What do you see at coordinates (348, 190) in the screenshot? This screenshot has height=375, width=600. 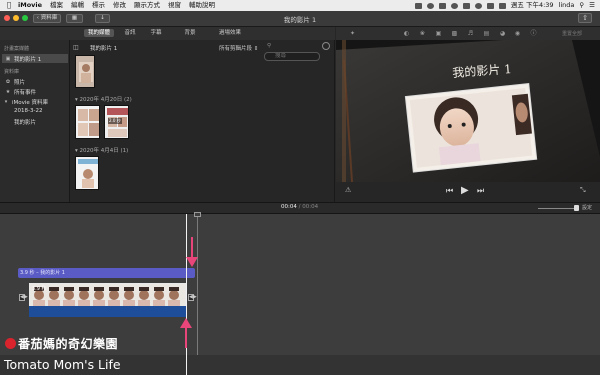 I see `microphone-icon: ⚠` at bounding box center [348, 190].